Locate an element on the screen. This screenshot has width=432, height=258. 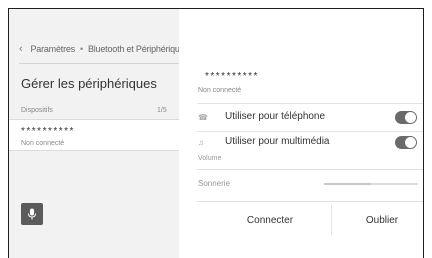
ringtone-label: Sonnerie is located at coordinates (214, 183).